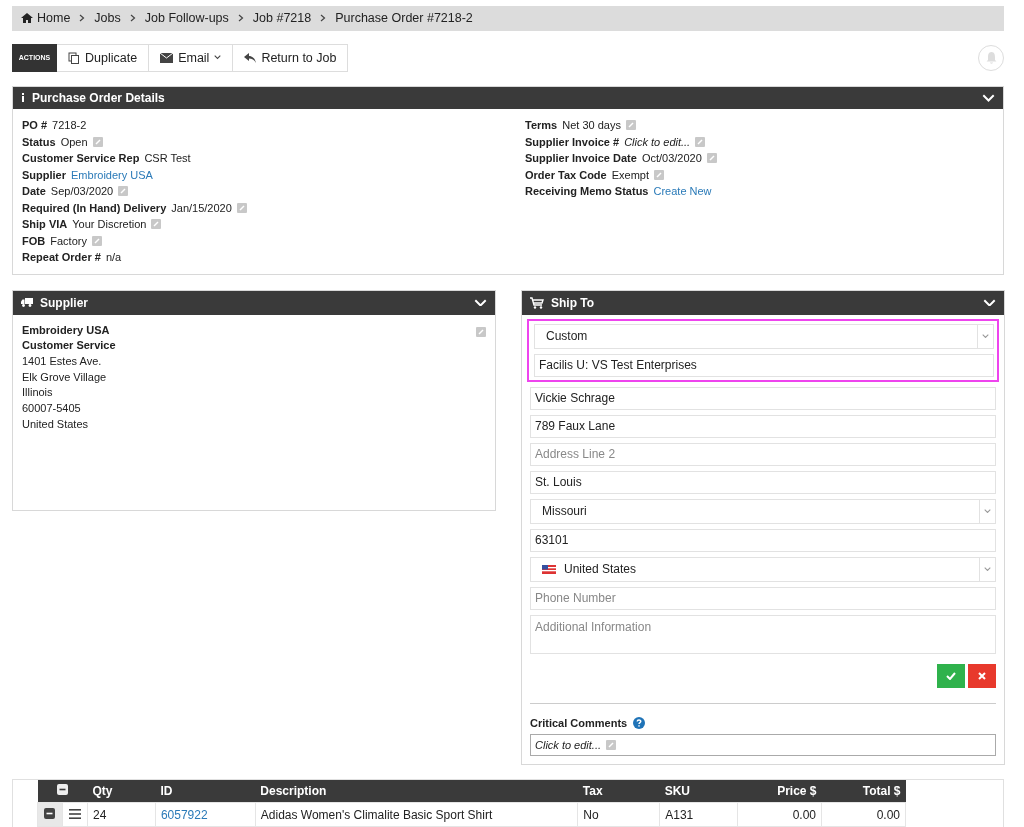 Image resolution: width=1024 pixels, height=827 pixels. I want to click on field-value: Your Discretion, so click(109, 224).